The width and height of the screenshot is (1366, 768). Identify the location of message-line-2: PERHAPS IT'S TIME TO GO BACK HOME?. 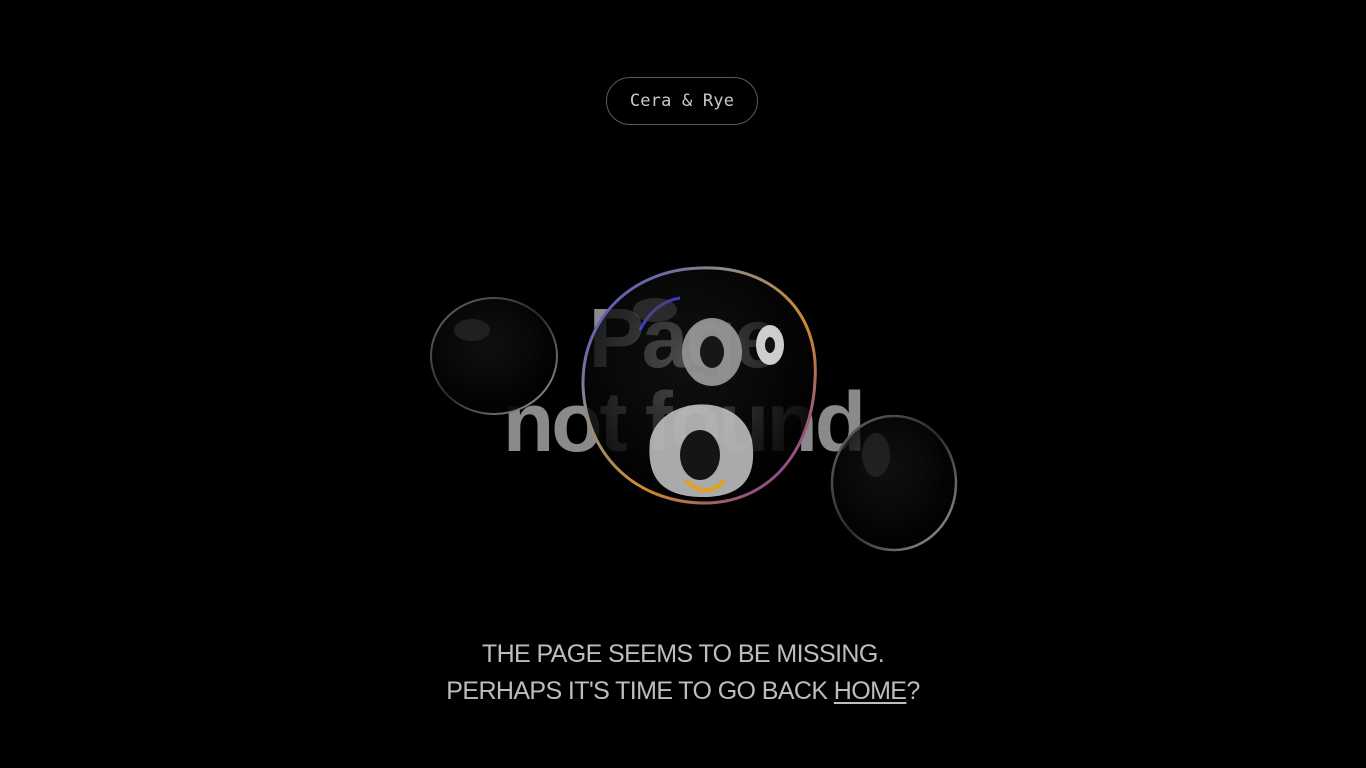
(683, 691).